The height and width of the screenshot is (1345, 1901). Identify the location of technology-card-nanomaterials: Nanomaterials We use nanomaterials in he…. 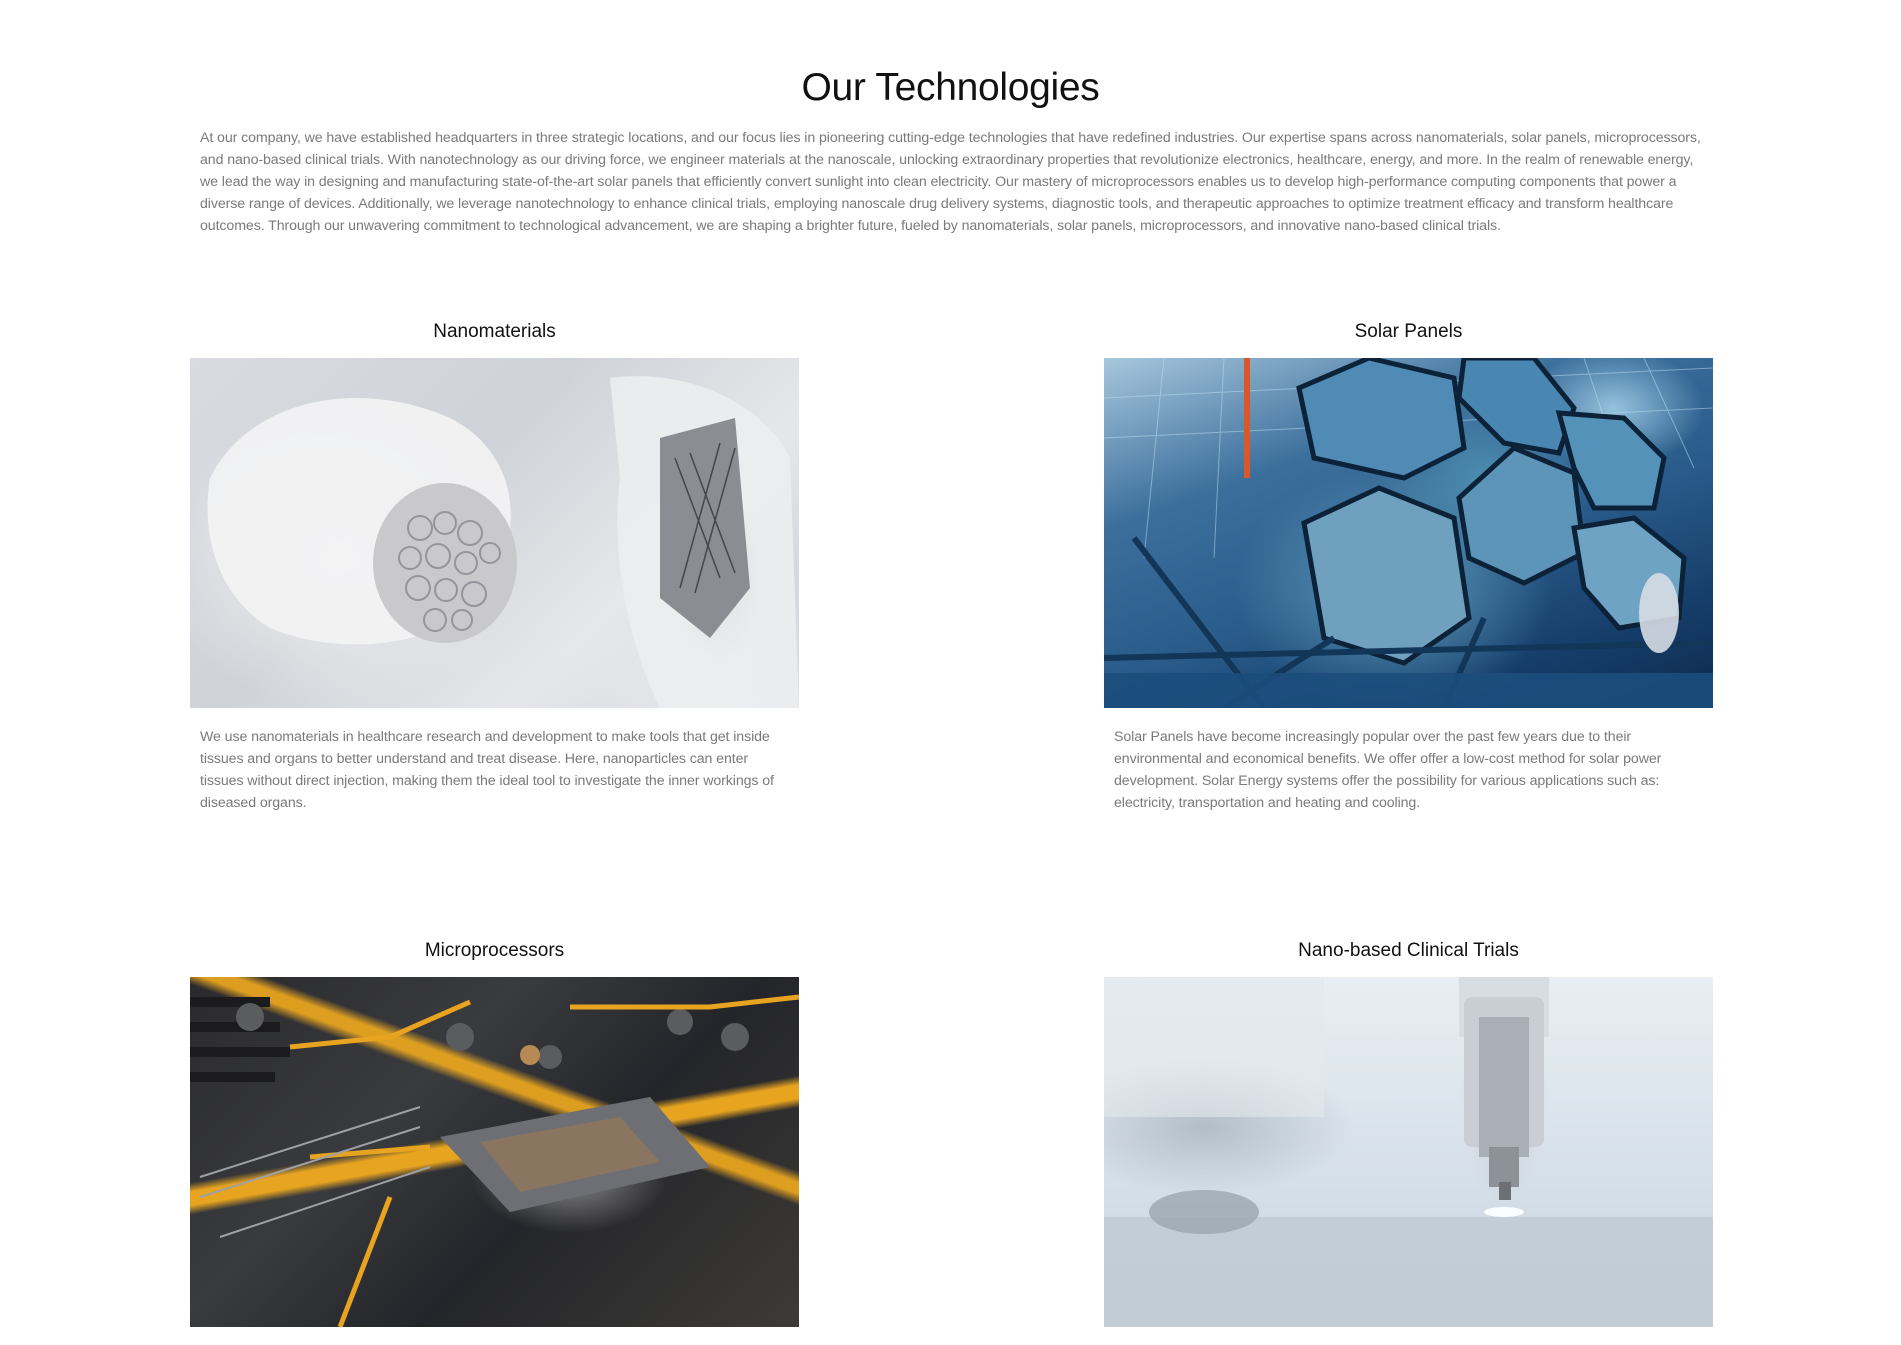
(494, 565).